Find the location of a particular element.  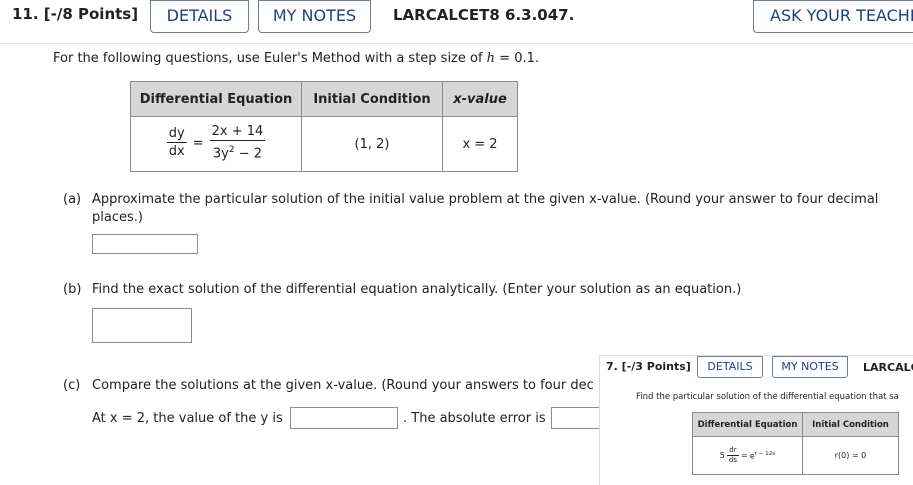

overlay-lhs-denominator: ds is located at coordinates (732, 460).